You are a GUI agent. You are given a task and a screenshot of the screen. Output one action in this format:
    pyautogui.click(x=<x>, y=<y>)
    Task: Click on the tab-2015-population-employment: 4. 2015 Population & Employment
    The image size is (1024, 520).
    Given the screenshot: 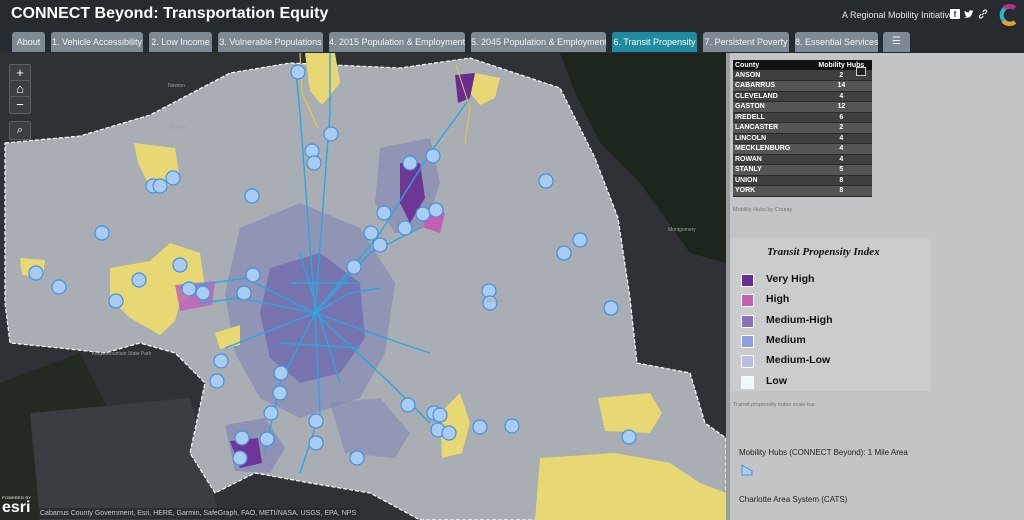 What is the action you would take?
    pyautogui.click(x=397, y=42)
    